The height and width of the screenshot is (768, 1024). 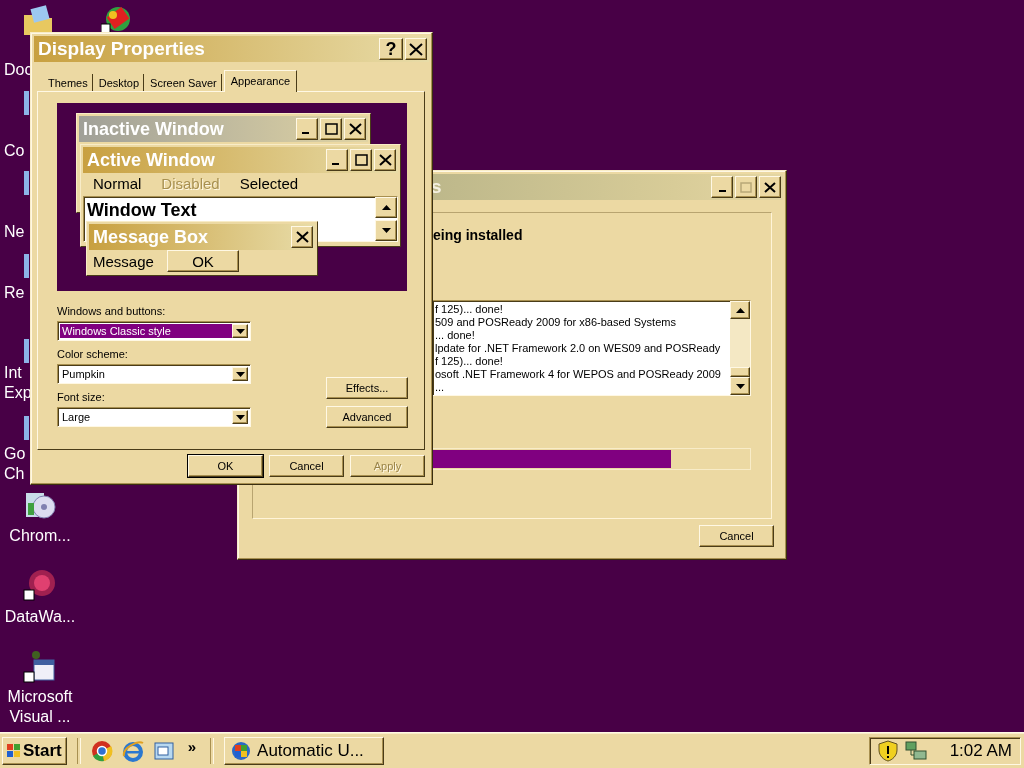 I want to click on desktop-icon-label: Exp, so click(x=18, y=393).